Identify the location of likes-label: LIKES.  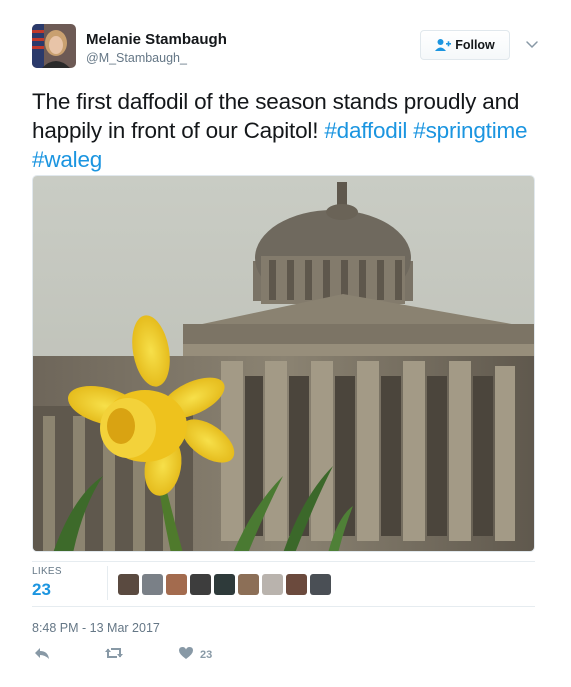
(47, 571).